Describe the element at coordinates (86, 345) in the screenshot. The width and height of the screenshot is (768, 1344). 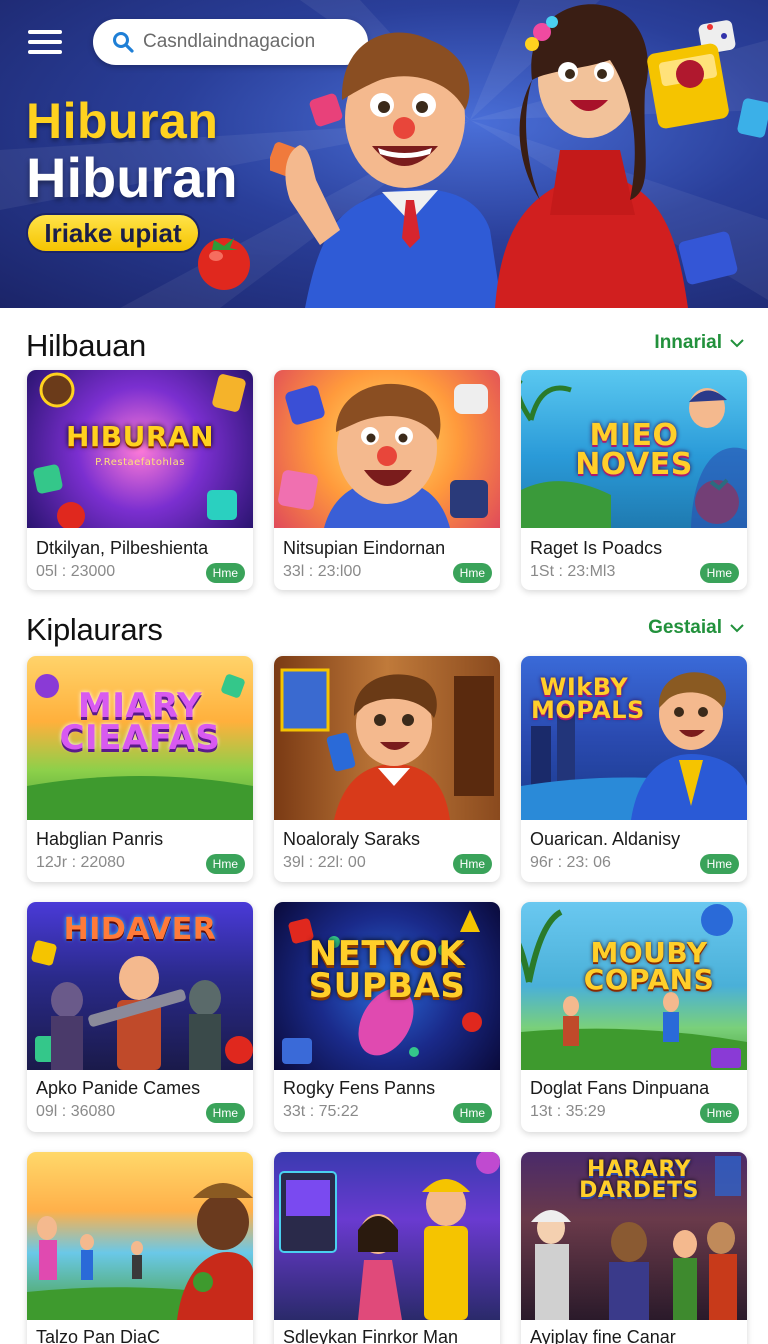
I see `section-title: Hilbauan` at that location.